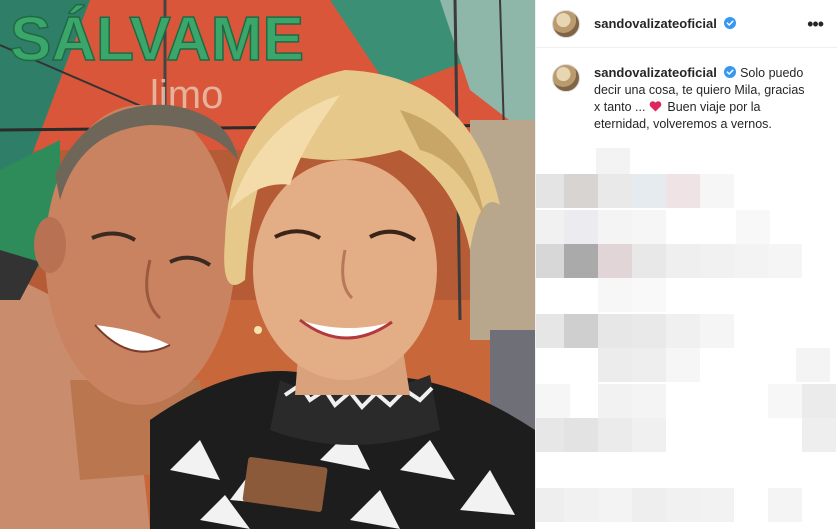 The image size is (837, 529). Describe the element at coordinates (157, 39) in the screenshot. I see `sign-text: SÁLVAME` at that location.